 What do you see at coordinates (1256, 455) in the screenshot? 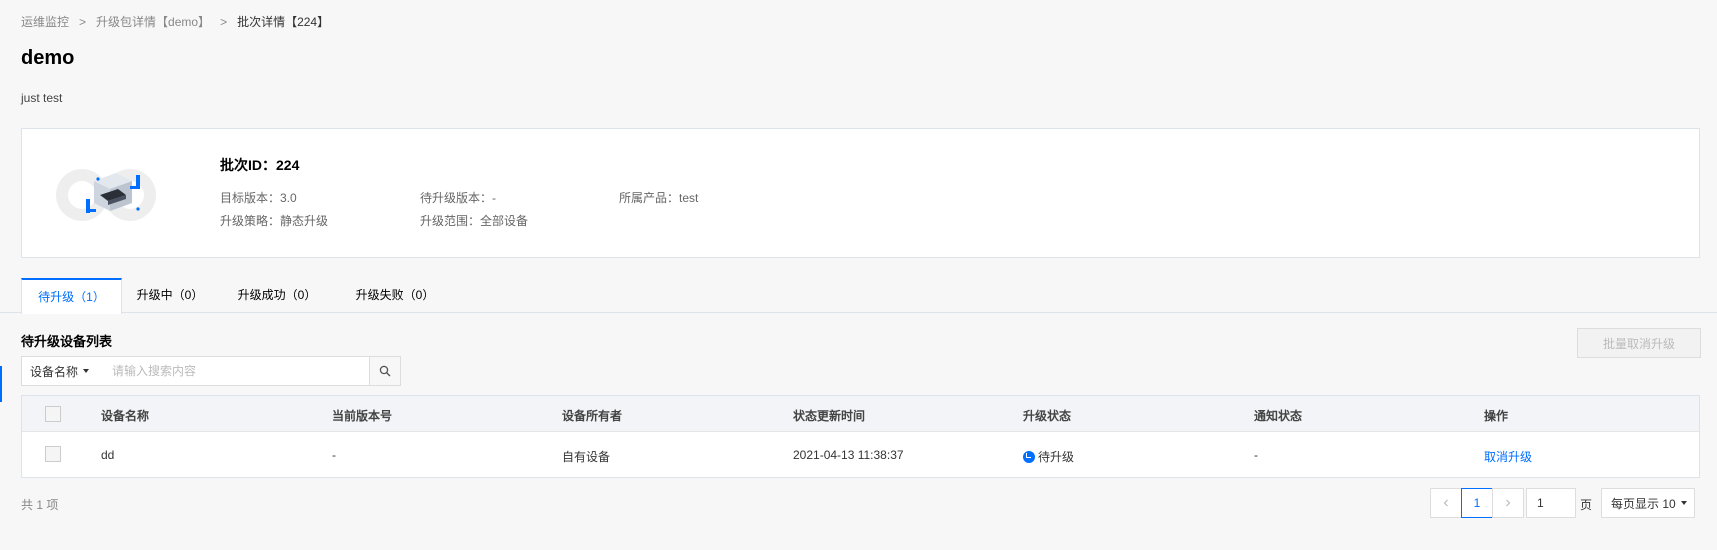
I see `cell-notify-status: -` at bounding box center [1256, 455].